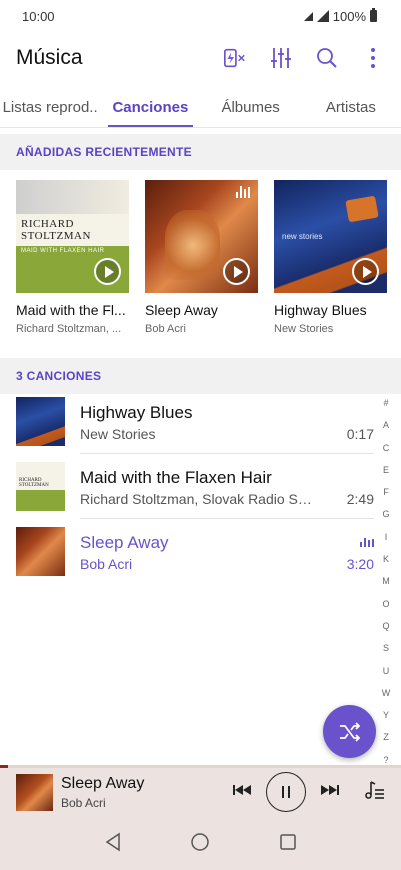  I want to click on equalizer-icon, so click(281, 58).